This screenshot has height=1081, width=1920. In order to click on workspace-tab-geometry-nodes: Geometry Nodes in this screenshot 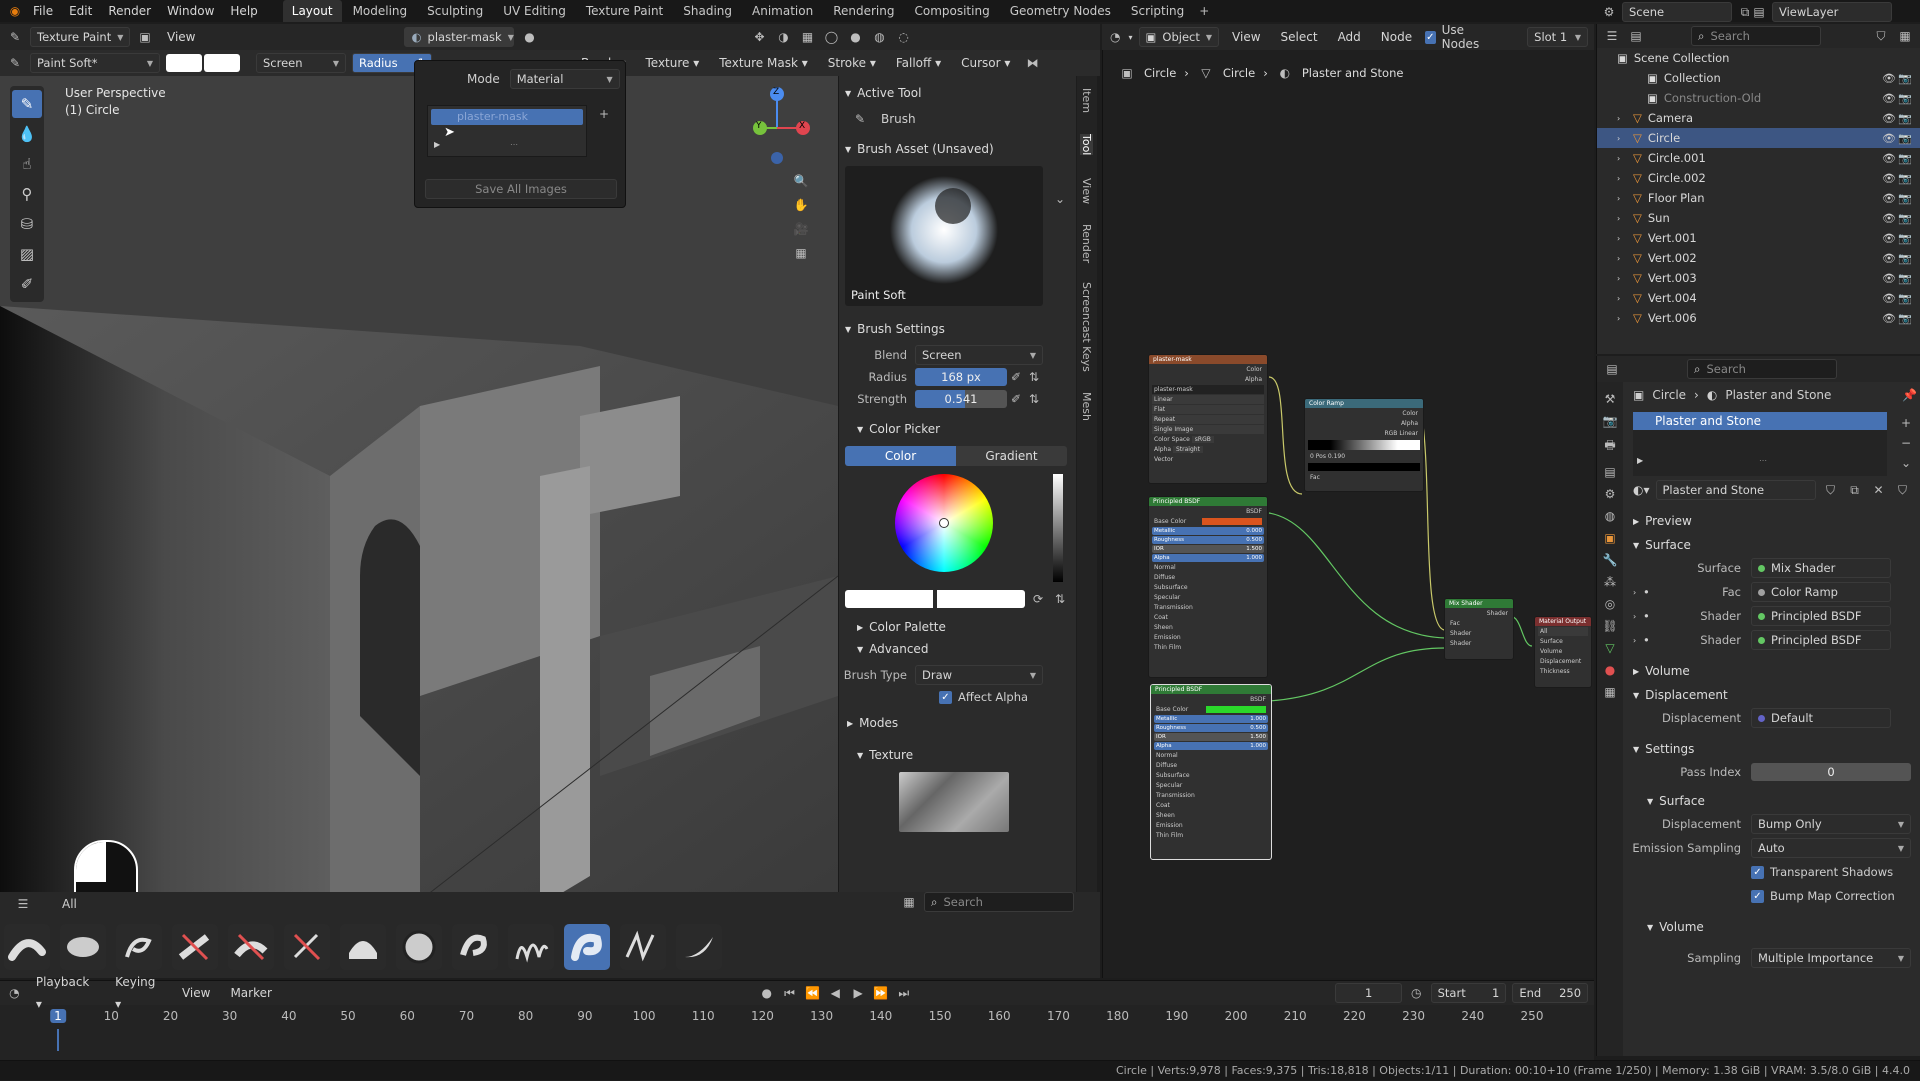, I will do `click(1060, 11)`.